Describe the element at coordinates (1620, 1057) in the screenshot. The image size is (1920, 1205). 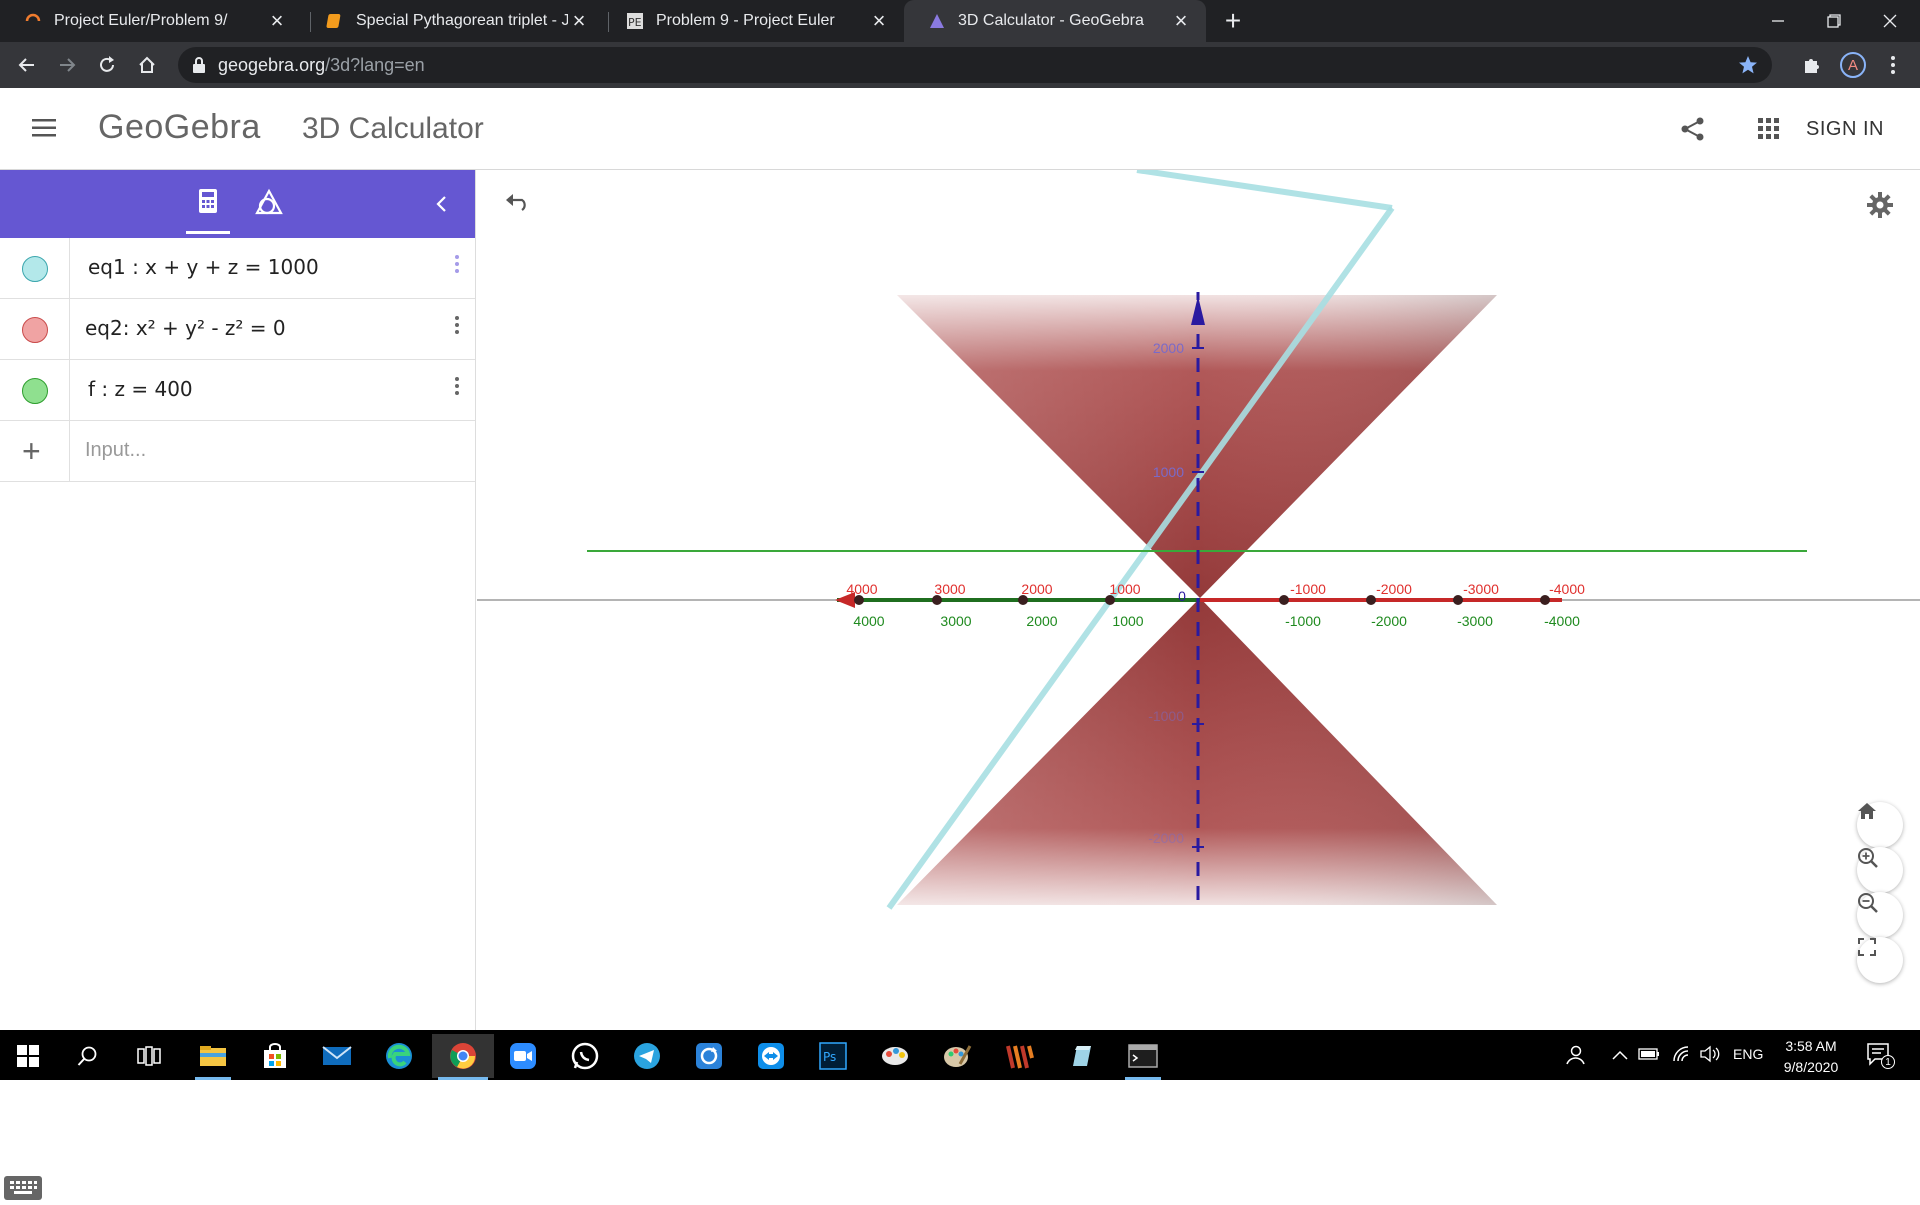
I see `tray-overflow-button` at that location.